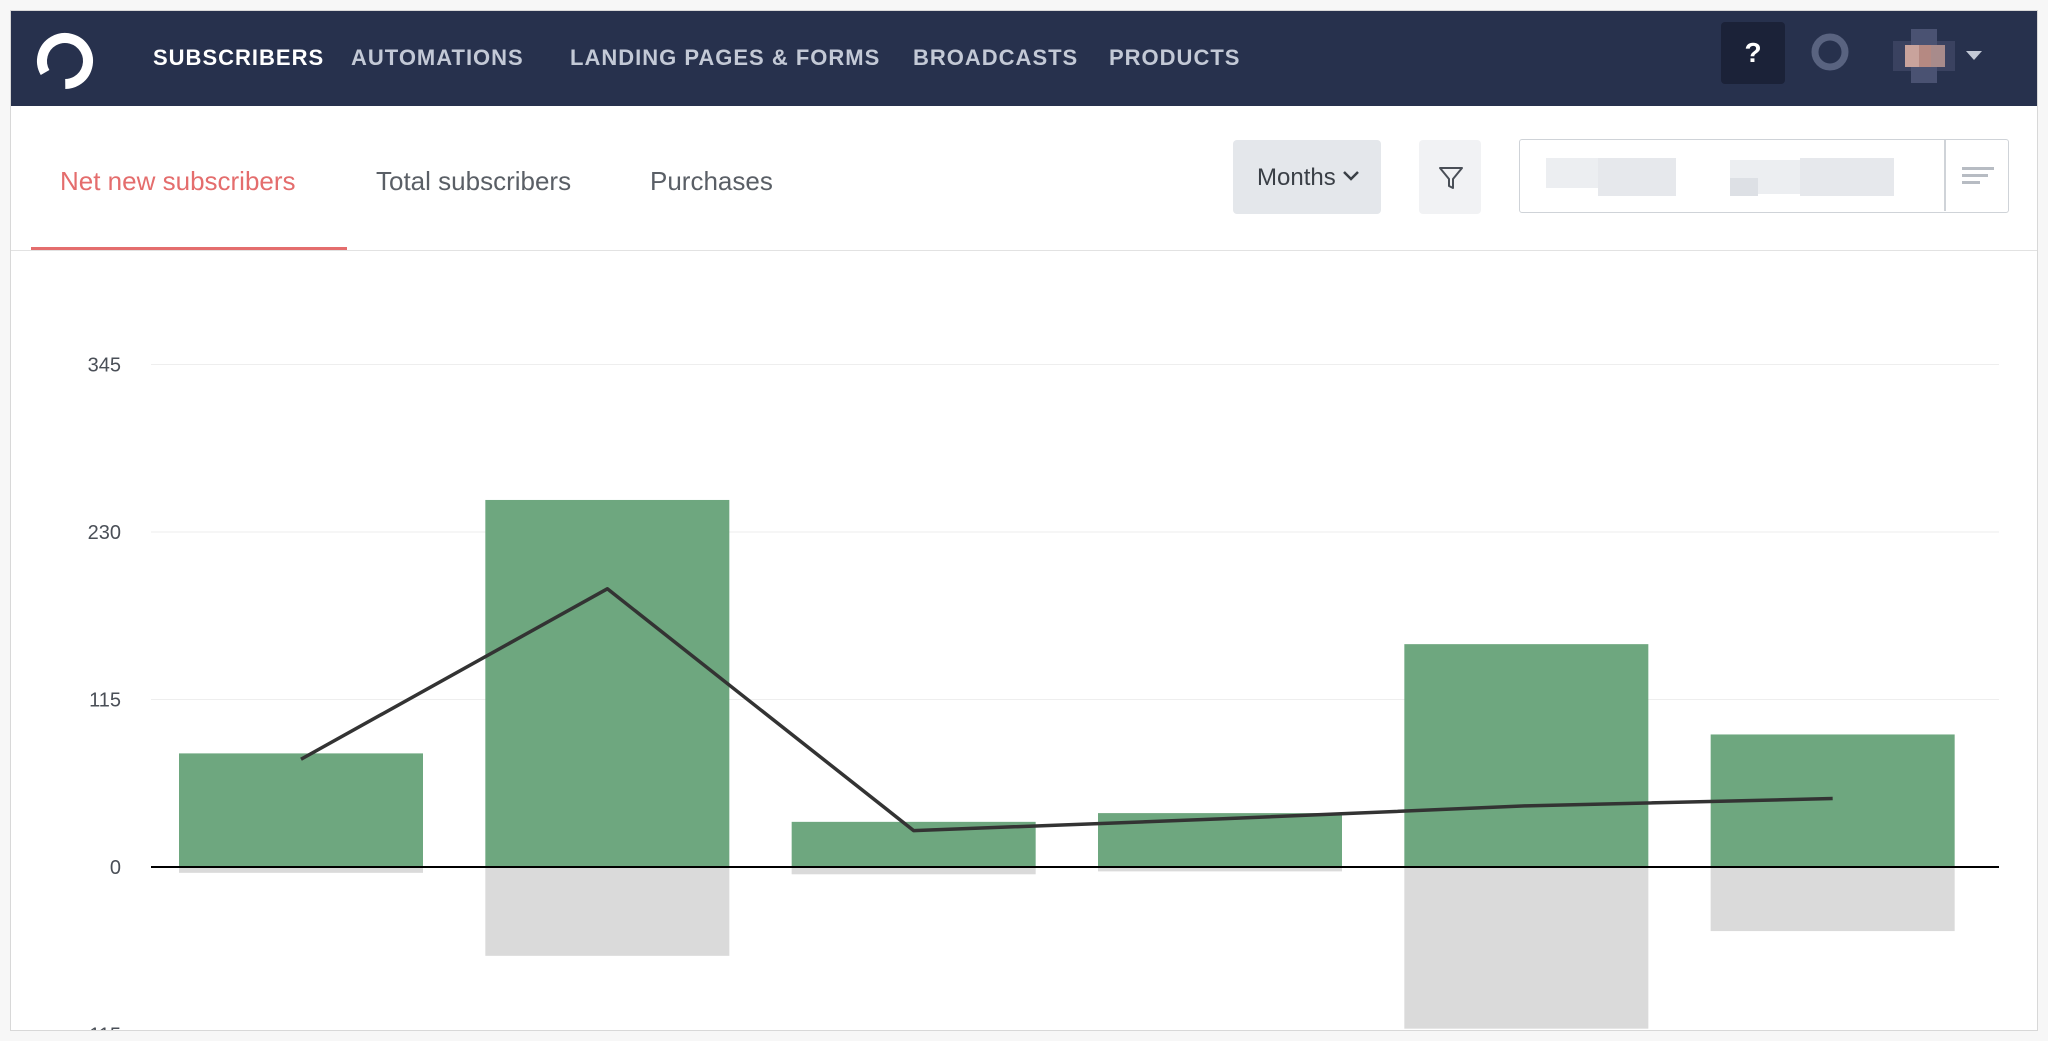 The image size is (2048, 1041). What do you see at coordinates (1174, 58) in the screenshot?
I see `nav-products: PRODUCTS` at bounding box center [1174, 58].